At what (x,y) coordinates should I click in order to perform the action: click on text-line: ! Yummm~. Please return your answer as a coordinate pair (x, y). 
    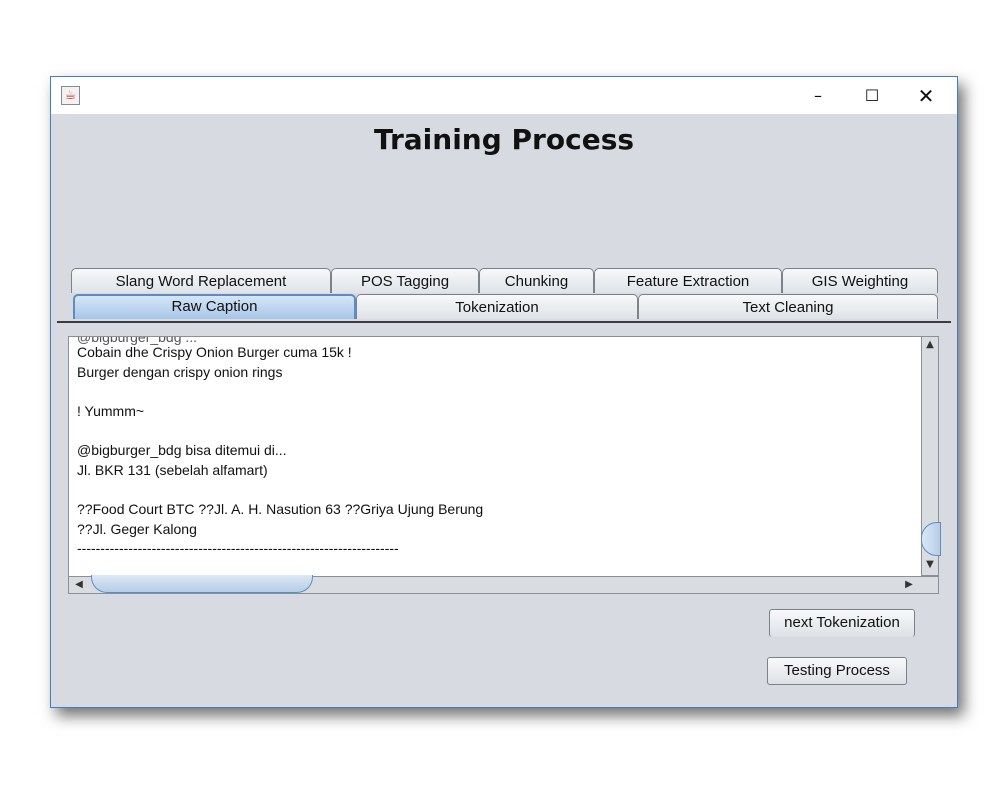
    Looking at the image, I should click on (111, 411).